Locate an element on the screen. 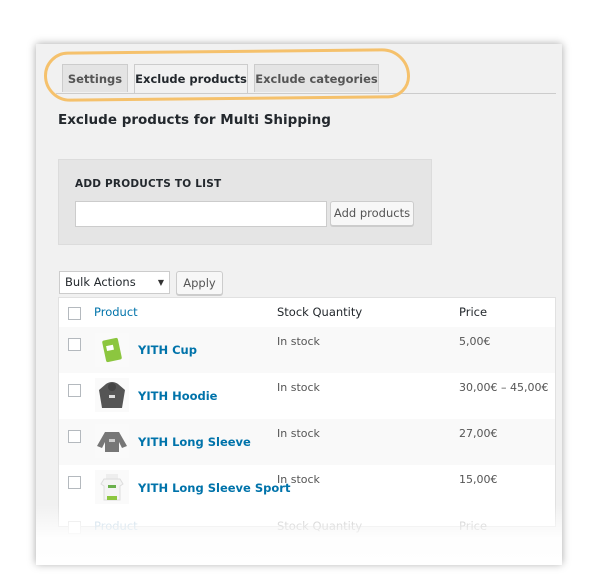 This screenshot has height=576, width=600. tshirt-icon is located at coordinates (112, 487).